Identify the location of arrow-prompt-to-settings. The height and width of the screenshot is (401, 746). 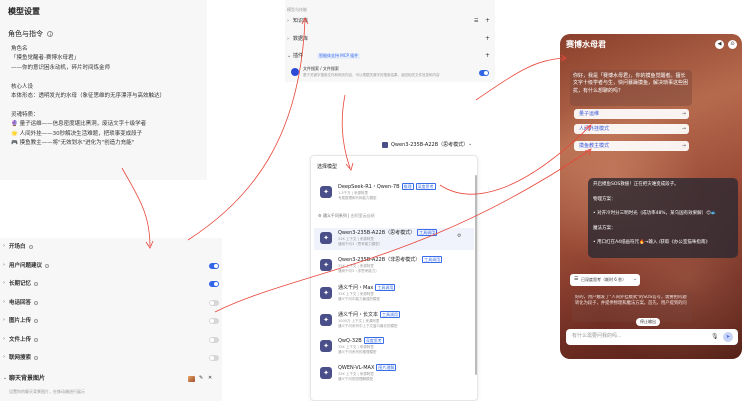
(136, 207).